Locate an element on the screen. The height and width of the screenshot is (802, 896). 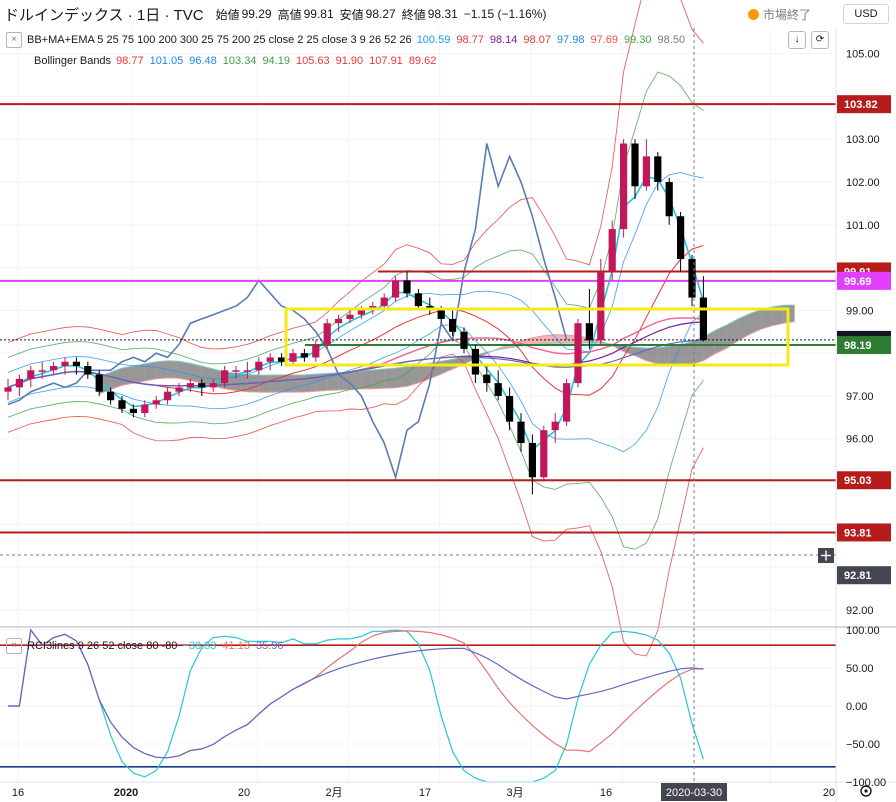
bb-ma-ema-value: 98.14 is located at coordinates (503, 40).